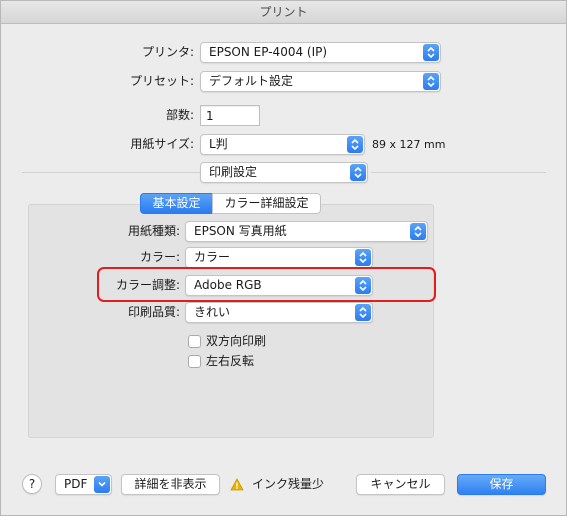 The image size is (567, 516). Describe the element at coordinates (266, 284) in the screenshot. I see `color-adjust-highlight` at that location.